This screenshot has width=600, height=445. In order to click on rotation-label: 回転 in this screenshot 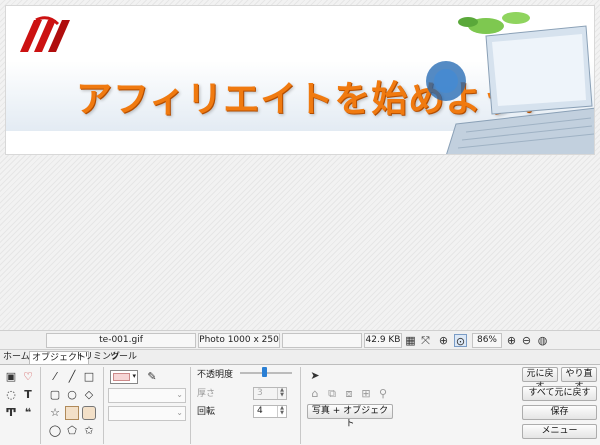, I will do `click(206, 412)`.